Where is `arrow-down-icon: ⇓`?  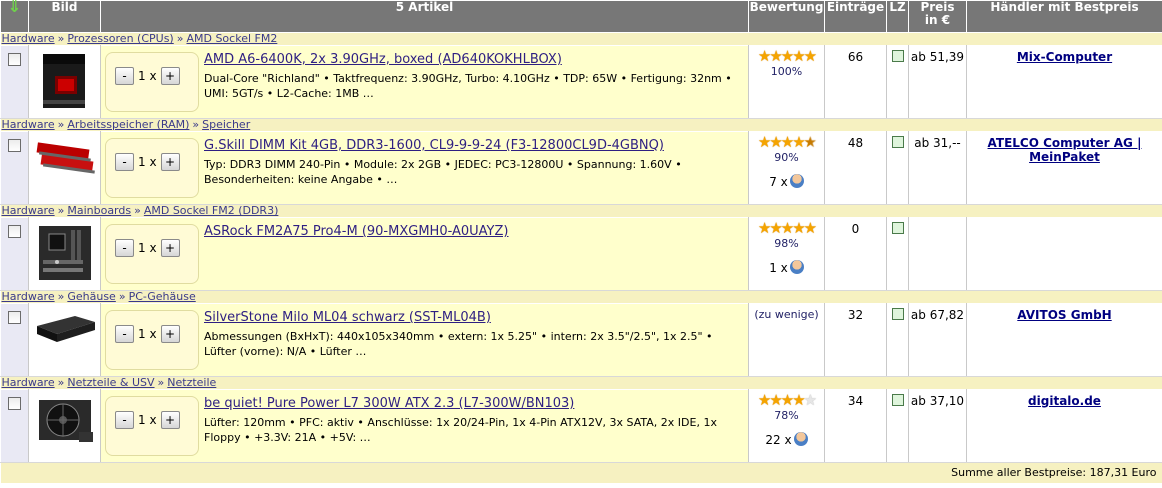 arrow-down-icon: ⇓ is located at coordinates (14, 8).